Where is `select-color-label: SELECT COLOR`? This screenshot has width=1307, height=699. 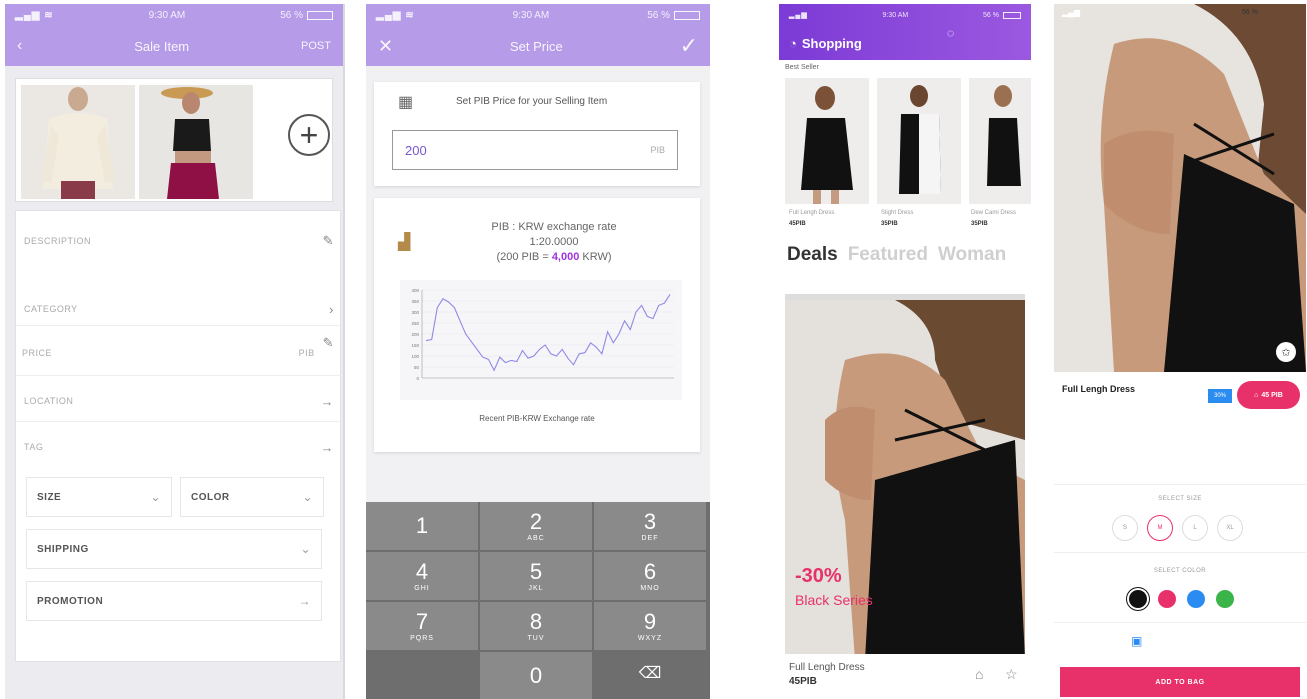
select-color-label: SELECT COLOR is located at coordinates (1180, 571).